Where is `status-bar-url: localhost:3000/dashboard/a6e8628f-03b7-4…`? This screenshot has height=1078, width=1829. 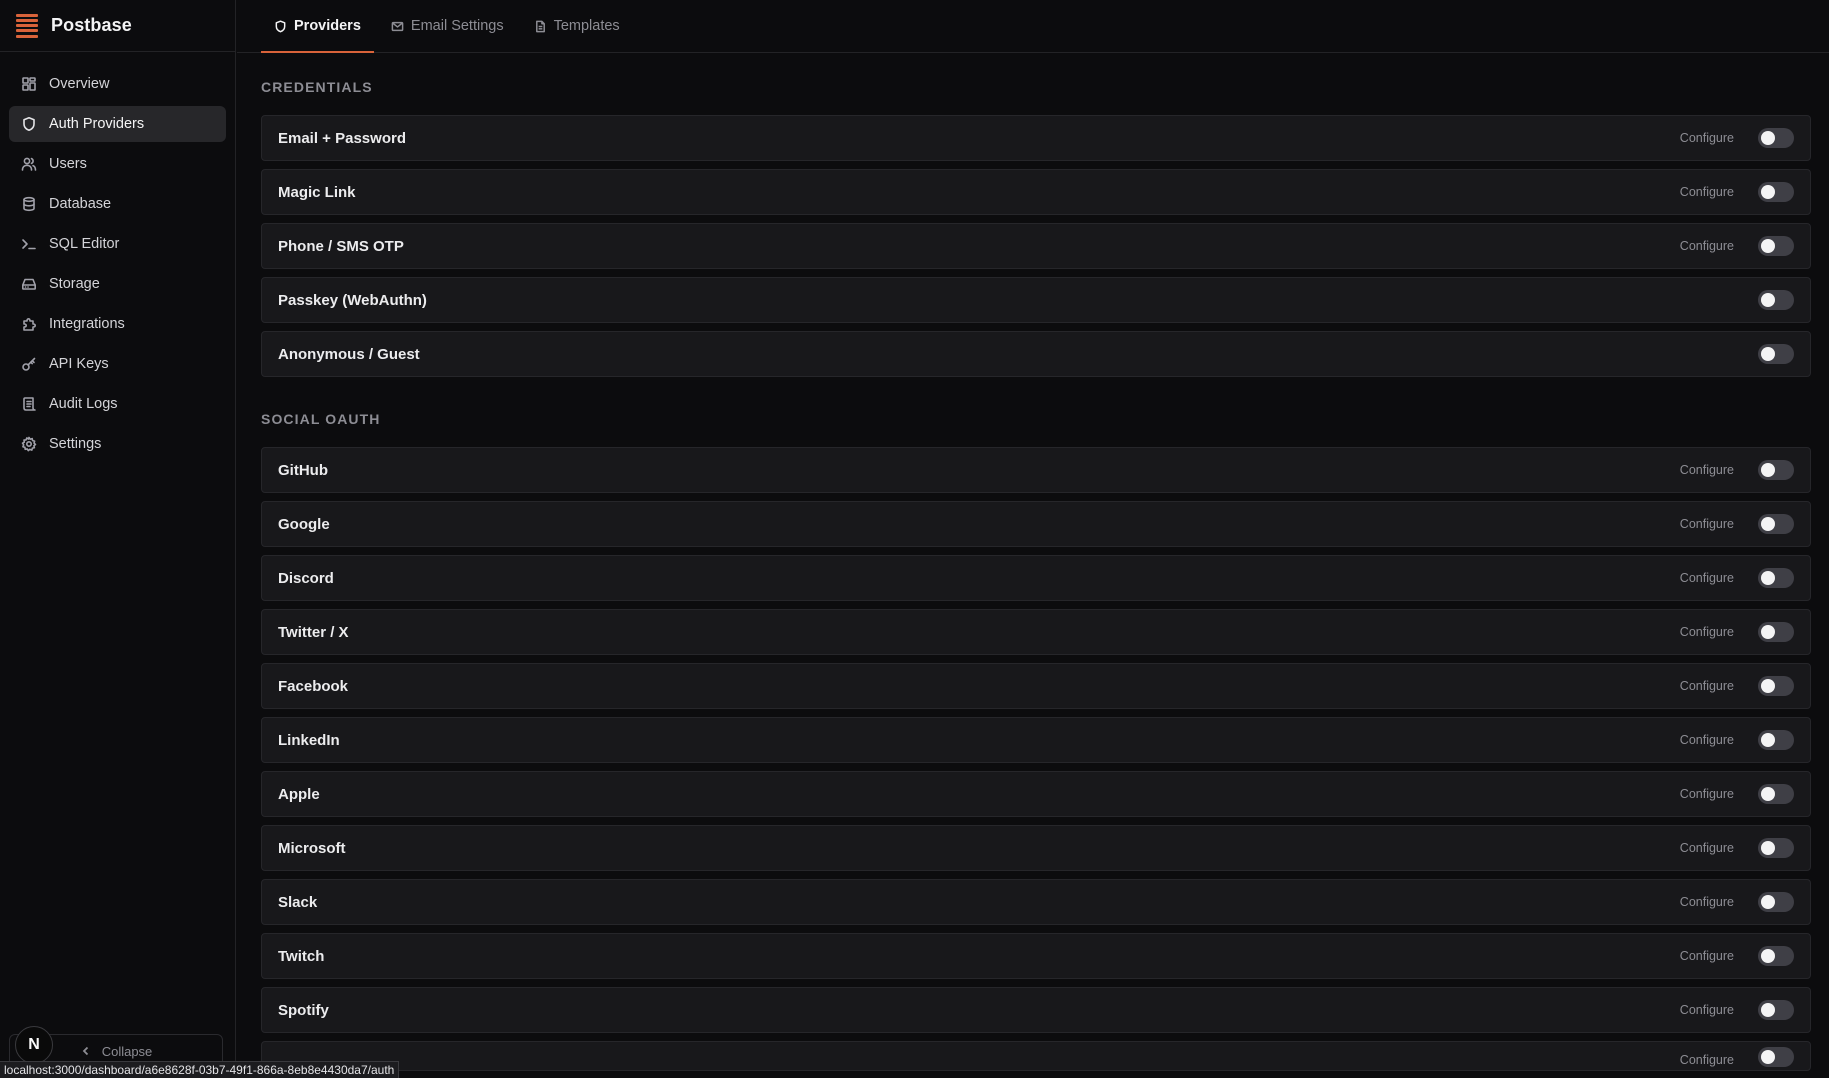
status-bar-url: localhost:3000/dashboard/a6e8628f-03b7-4… is located at coordinates (200, 1069).